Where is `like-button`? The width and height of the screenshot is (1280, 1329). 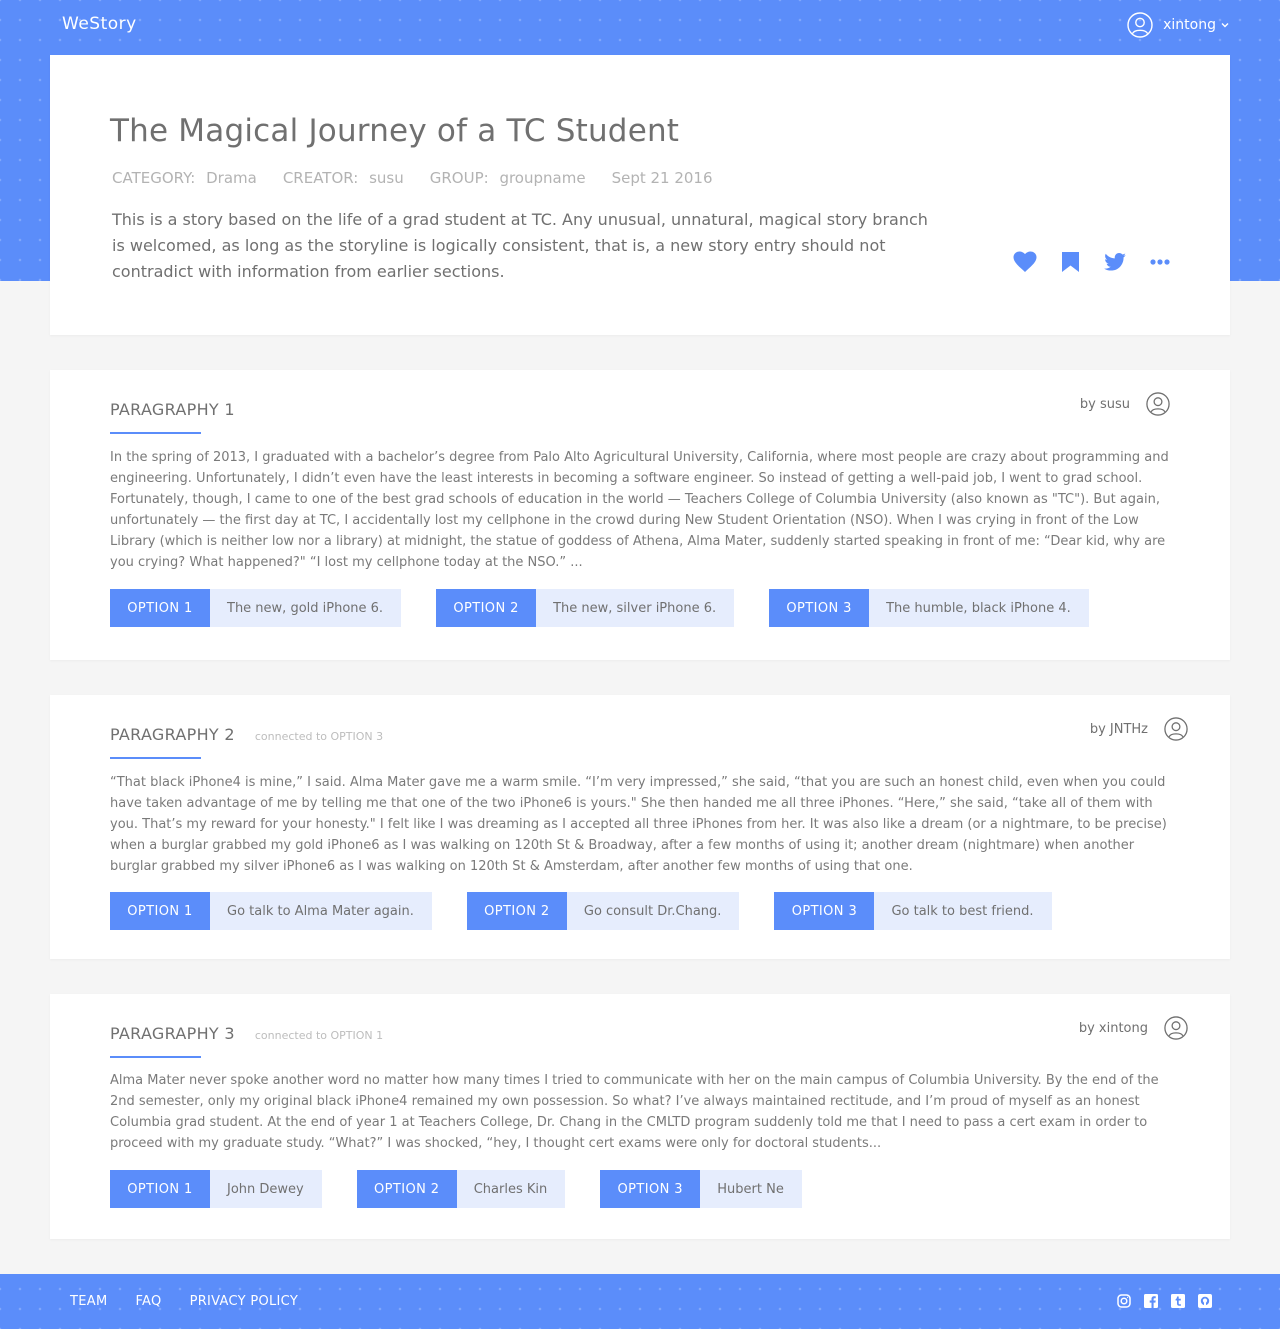
like-button is located at coordinates (1025, 262).